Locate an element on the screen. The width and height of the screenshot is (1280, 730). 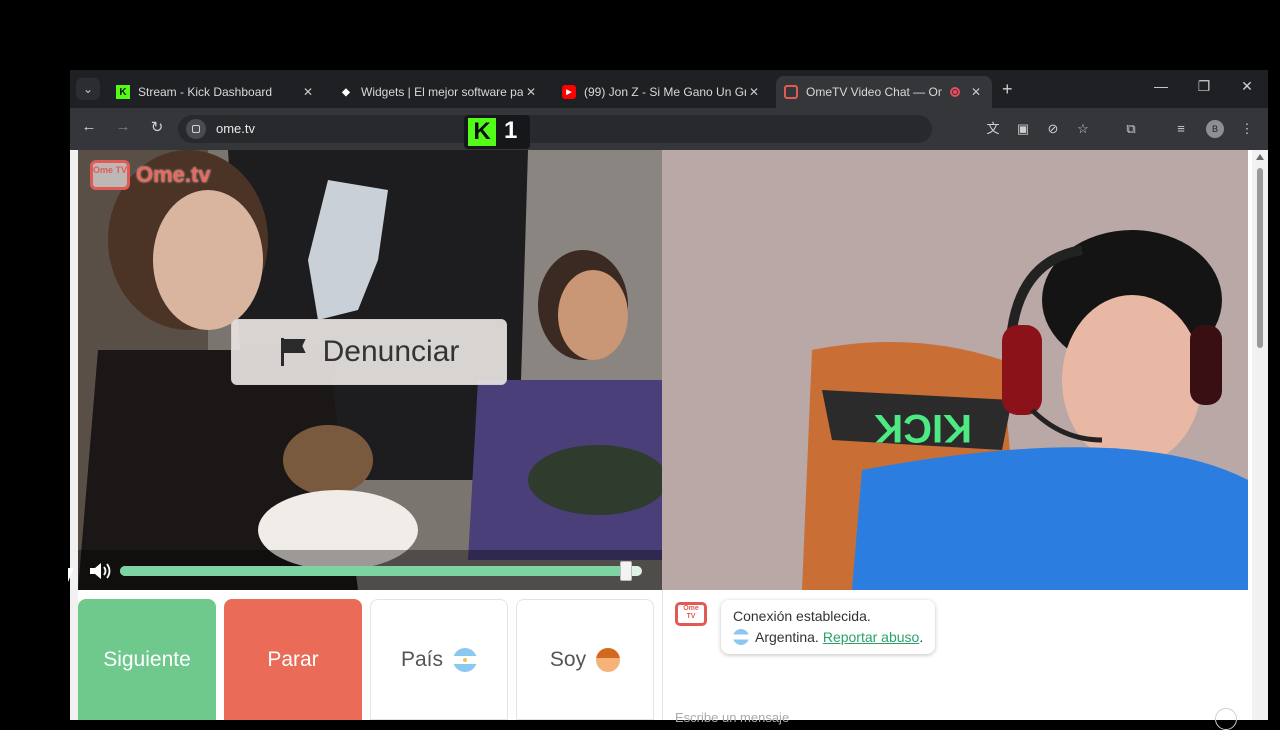
new-tab-button: + is located at coordinates (1007, 89).